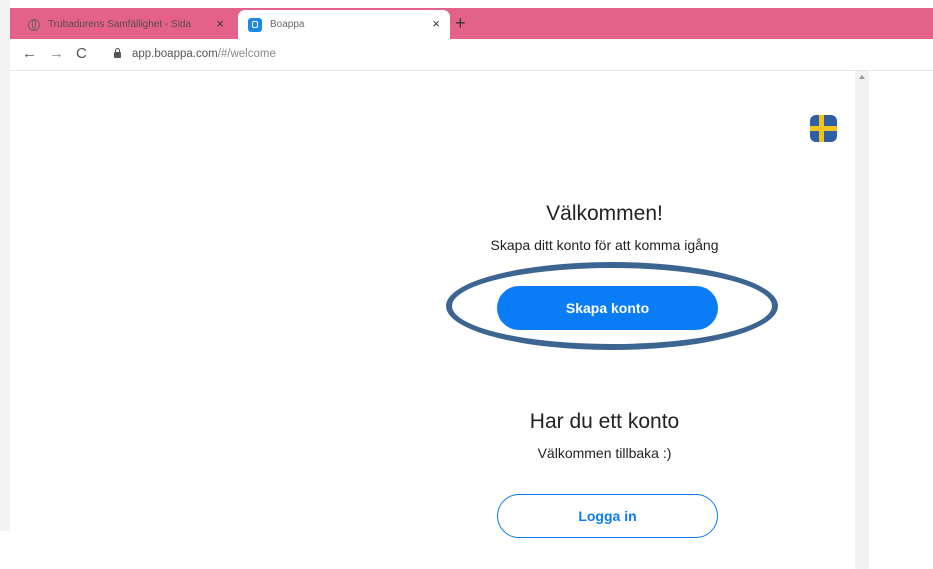  Describe the element at coordinates (901, 320) in the screenshot. I see `right-gutter` at that location.